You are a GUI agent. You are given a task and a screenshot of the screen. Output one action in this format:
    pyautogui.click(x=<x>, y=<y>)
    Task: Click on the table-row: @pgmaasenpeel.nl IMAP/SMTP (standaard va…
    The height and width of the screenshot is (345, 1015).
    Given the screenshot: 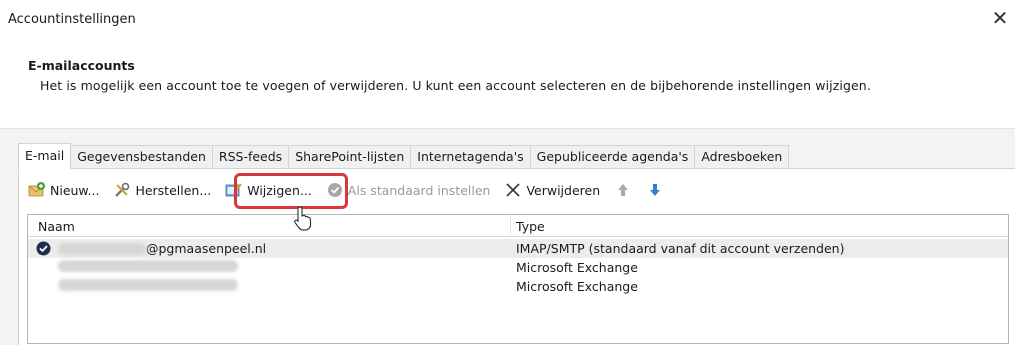 What is the action you would take?
    pyautogui.click(x=518, y=248)
    